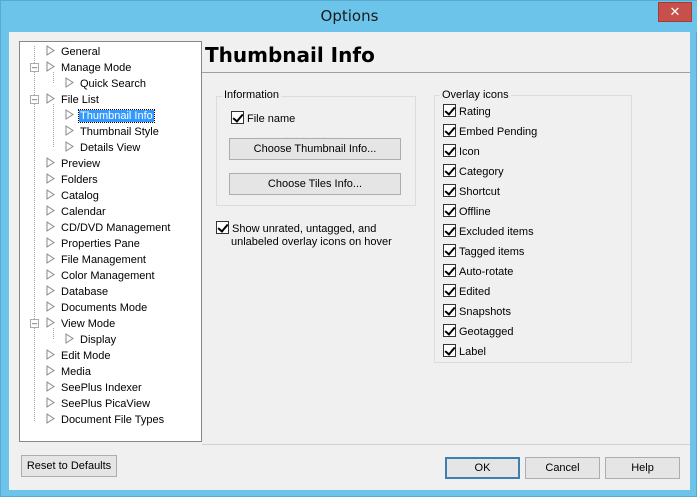  I want to click on page-title: Thumbnail Info, so click(290, 55).